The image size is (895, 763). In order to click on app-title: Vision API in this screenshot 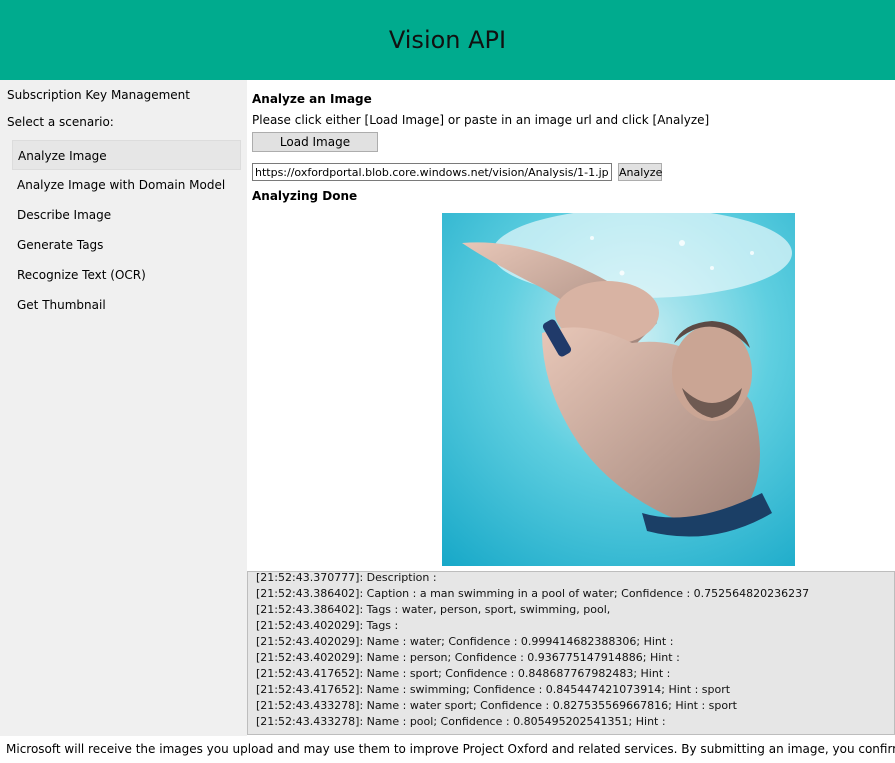, I will do `click(447, 40)`.